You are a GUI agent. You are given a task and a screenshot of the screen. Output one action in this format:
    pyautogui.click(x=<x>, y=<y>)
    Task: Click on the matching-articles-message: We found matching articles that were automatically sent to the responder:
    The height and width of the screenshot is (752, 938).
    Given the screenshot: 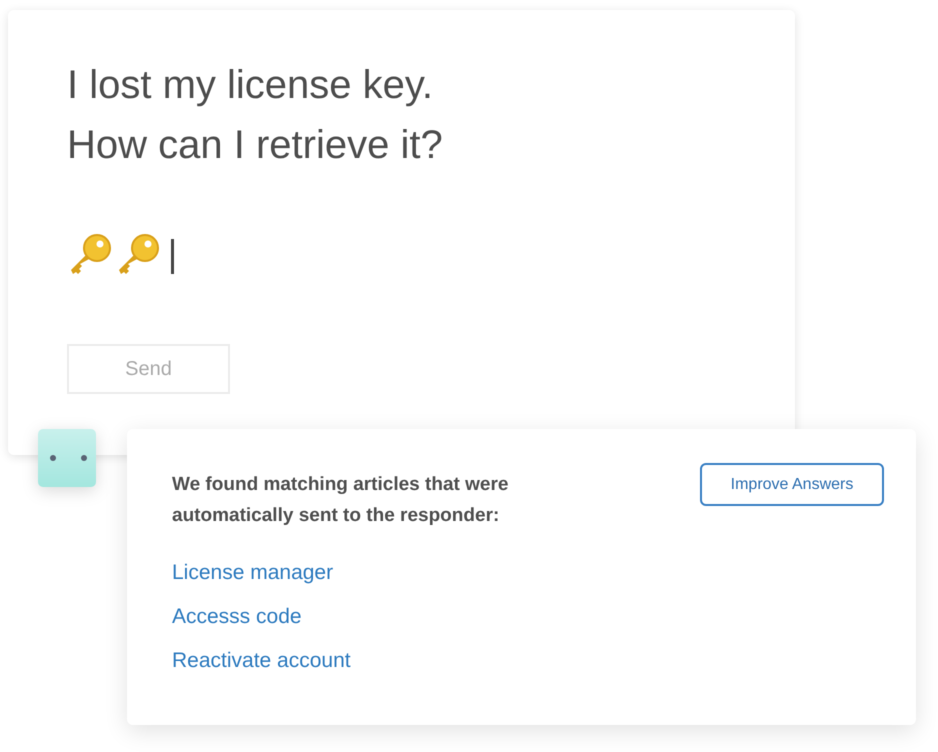 What is the action you would take?
    pyautogui.click(x=341, y=500)
    